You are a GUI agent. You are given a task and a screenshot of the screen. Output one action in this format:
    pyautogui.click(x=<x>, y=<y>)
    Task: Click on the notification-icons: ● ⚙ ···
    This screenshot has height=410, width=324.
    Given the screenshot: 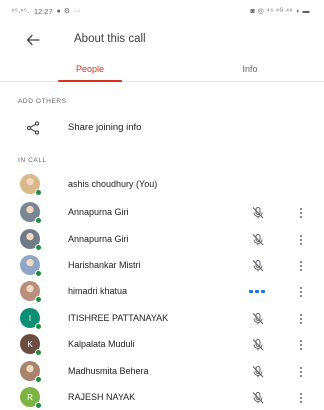 What is the action you would take?
    pyautogui.click(x=69, y=11)
    